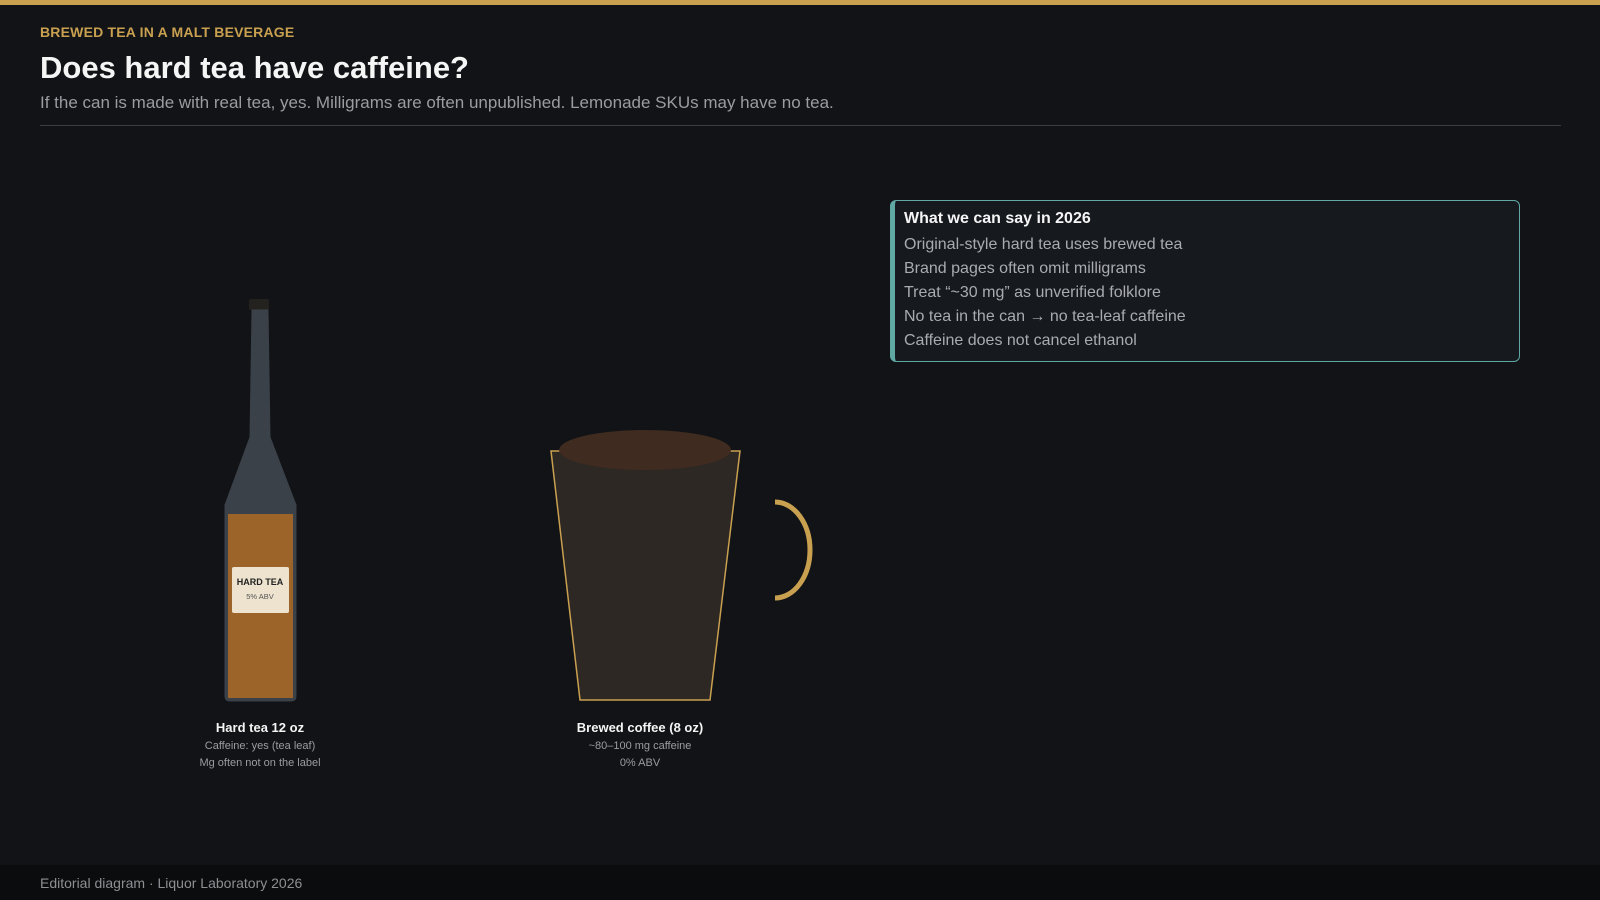  Describe the element at coordinates (260, 500) in the screenshot. I see `hard-tea-bottle-icon: HARD TEA 5% ABV` at that location.